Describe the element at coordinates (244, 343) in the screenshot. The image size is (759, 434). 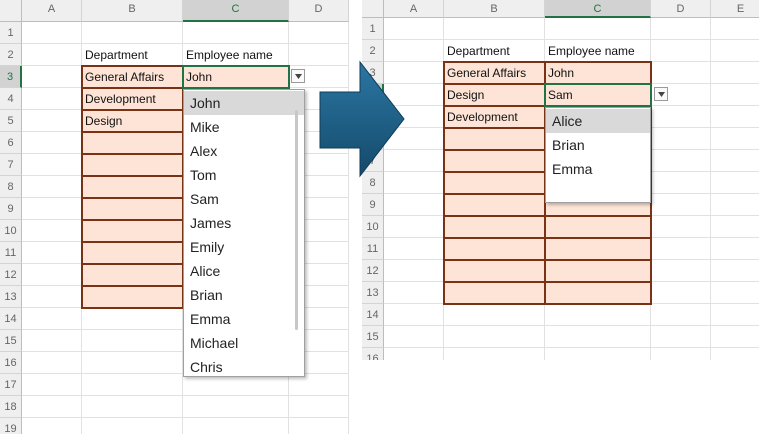
I see `dropdown-option: Michael` at that location.